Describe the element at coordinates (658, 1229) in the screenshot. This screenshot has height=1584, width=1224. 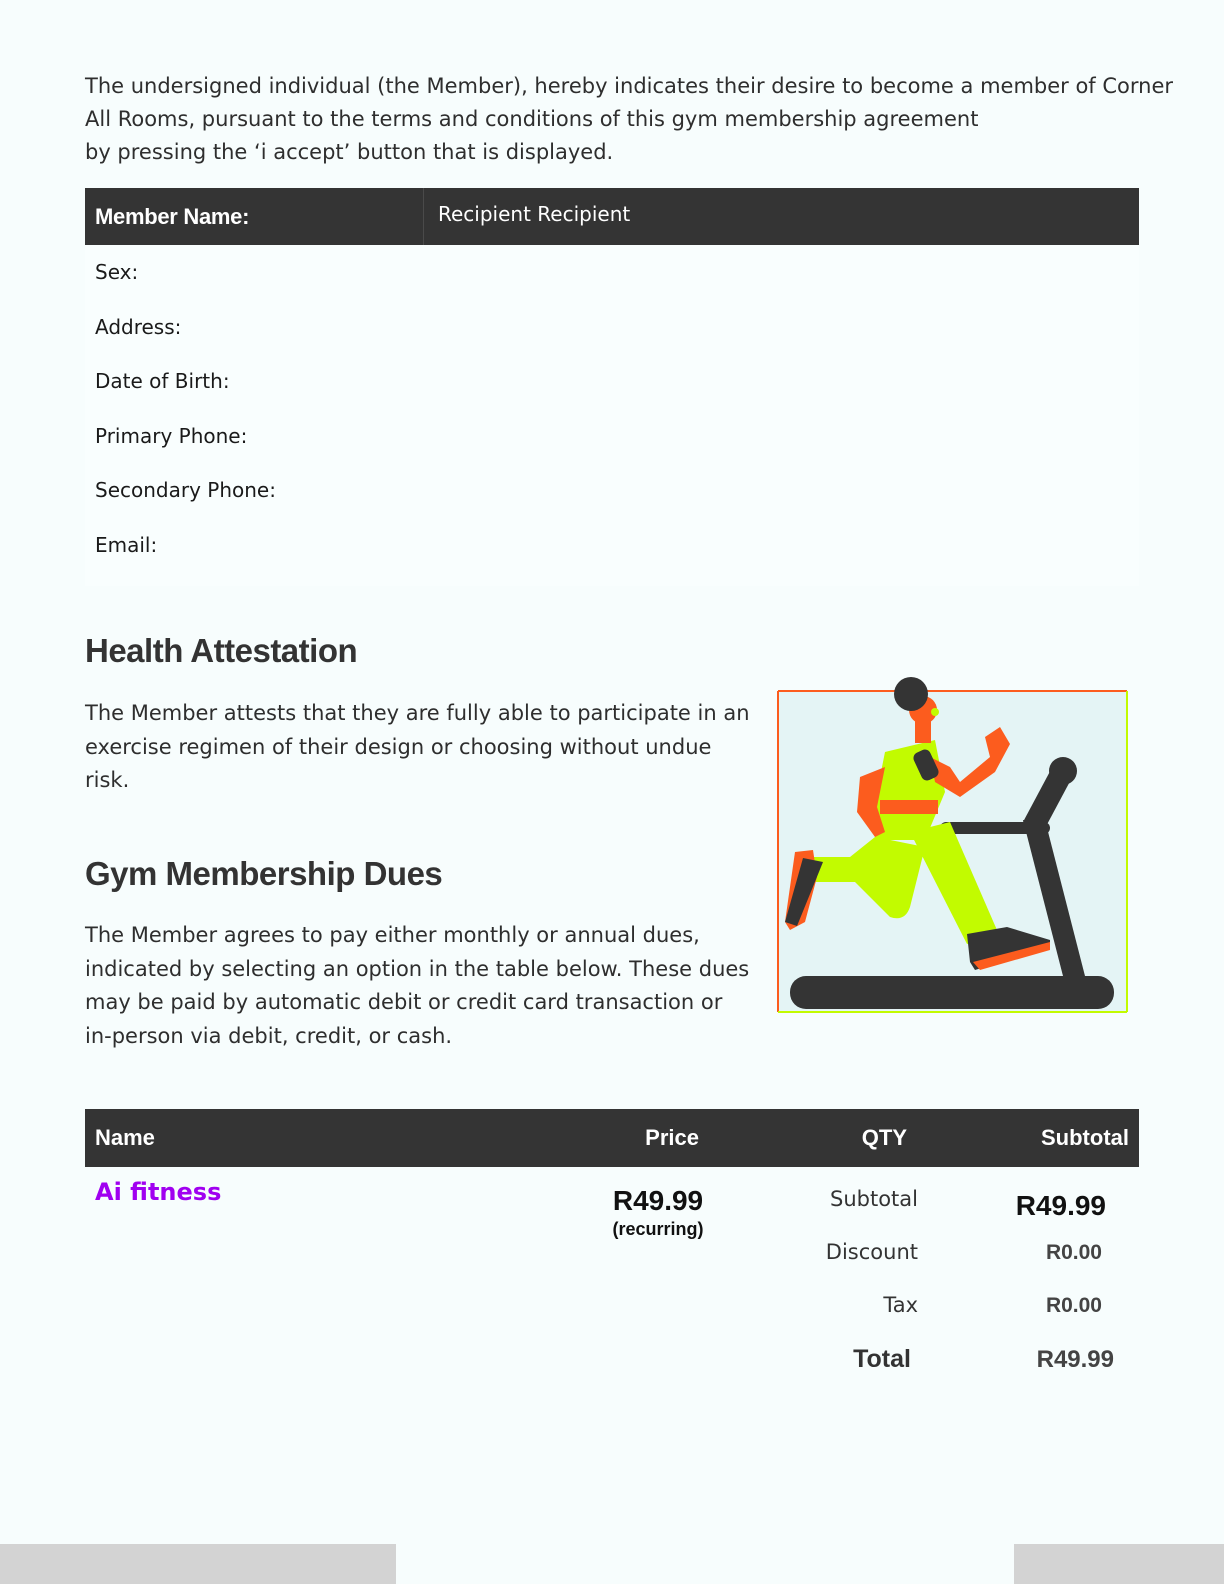
I see `item-price-note: (recurring)` at that location.